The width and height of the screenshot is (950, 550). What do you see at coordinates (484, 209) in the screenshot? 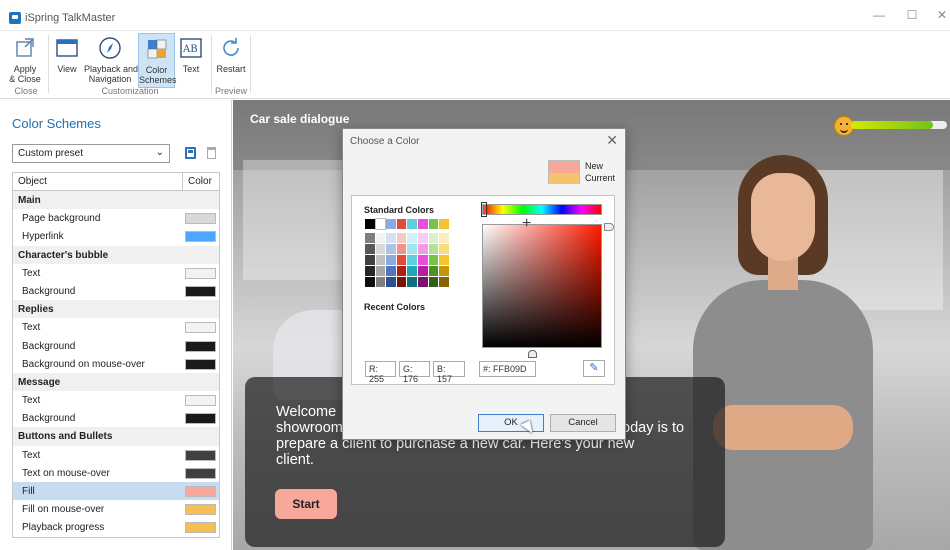
I see `hue-slider-handle` at bounding box center [484, 209].